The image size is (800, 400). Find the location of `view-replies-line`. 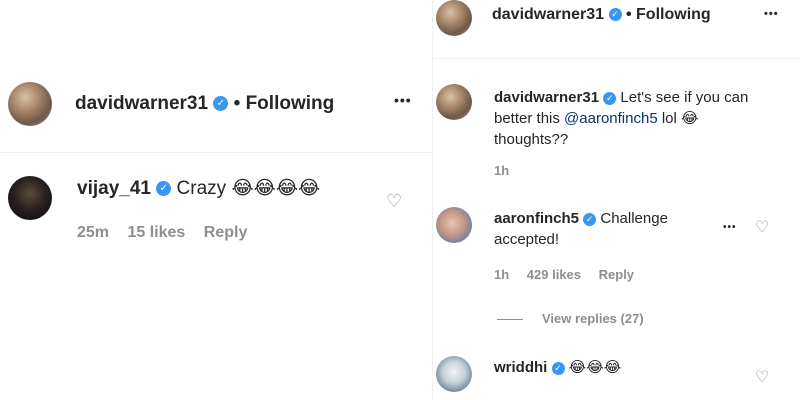

view-replies-line is located at coordinates (510, 319).